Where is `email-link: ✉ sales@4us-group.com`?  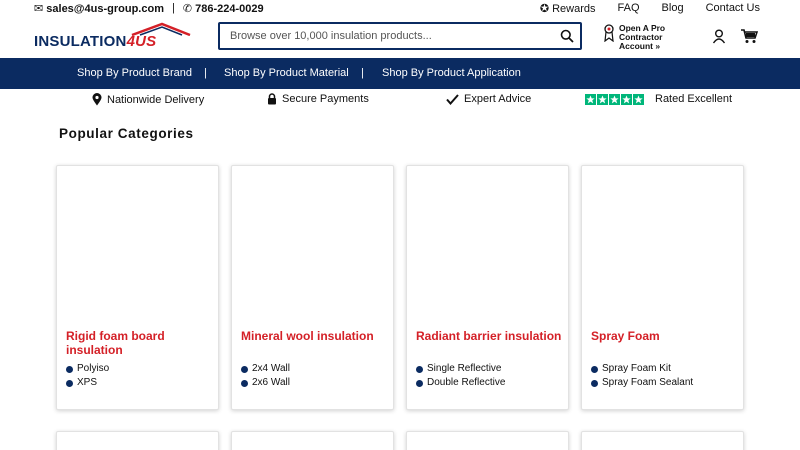
email-link: ✉ sales@4us-group.com is located at coordinates (99, 8).